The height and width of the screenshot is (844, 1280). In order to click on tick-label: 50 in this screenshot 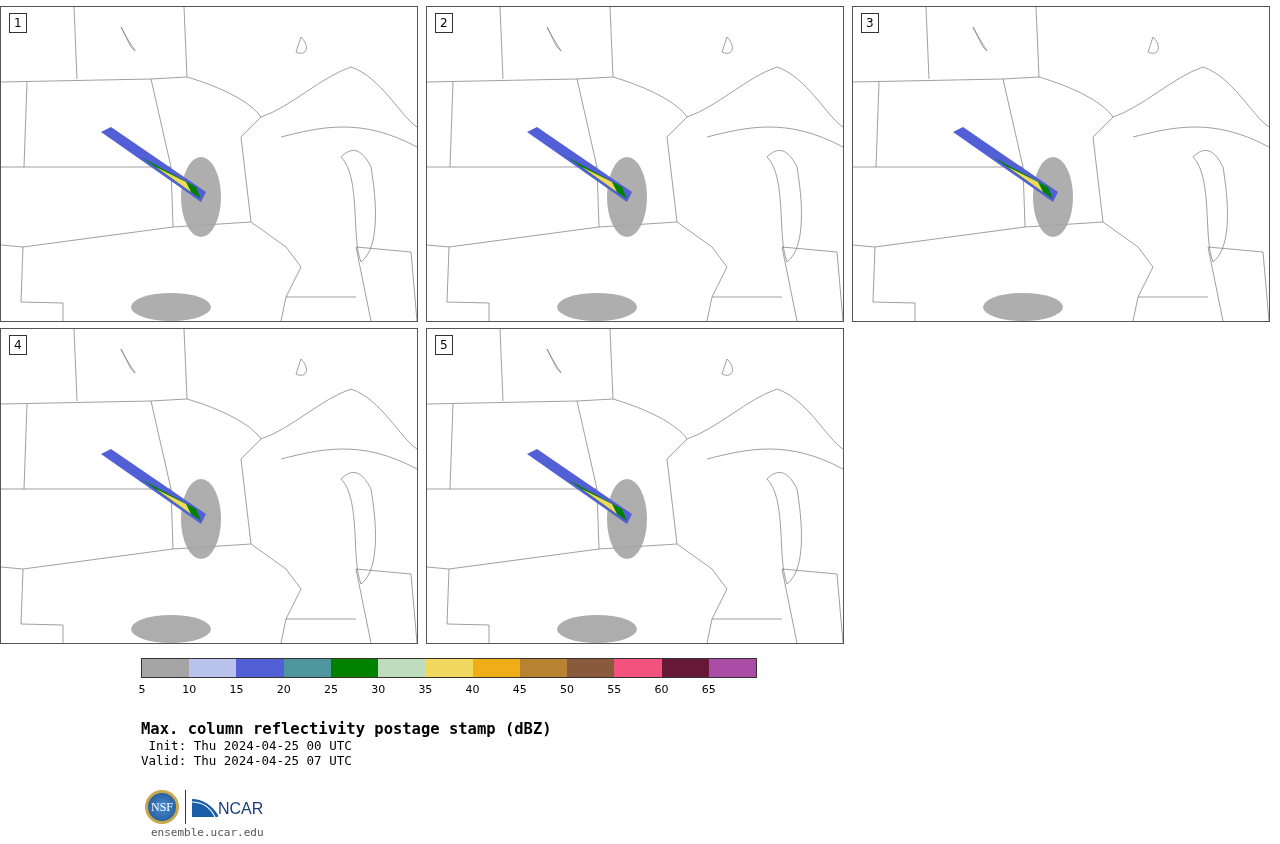, I will do `click(567, 690)`.